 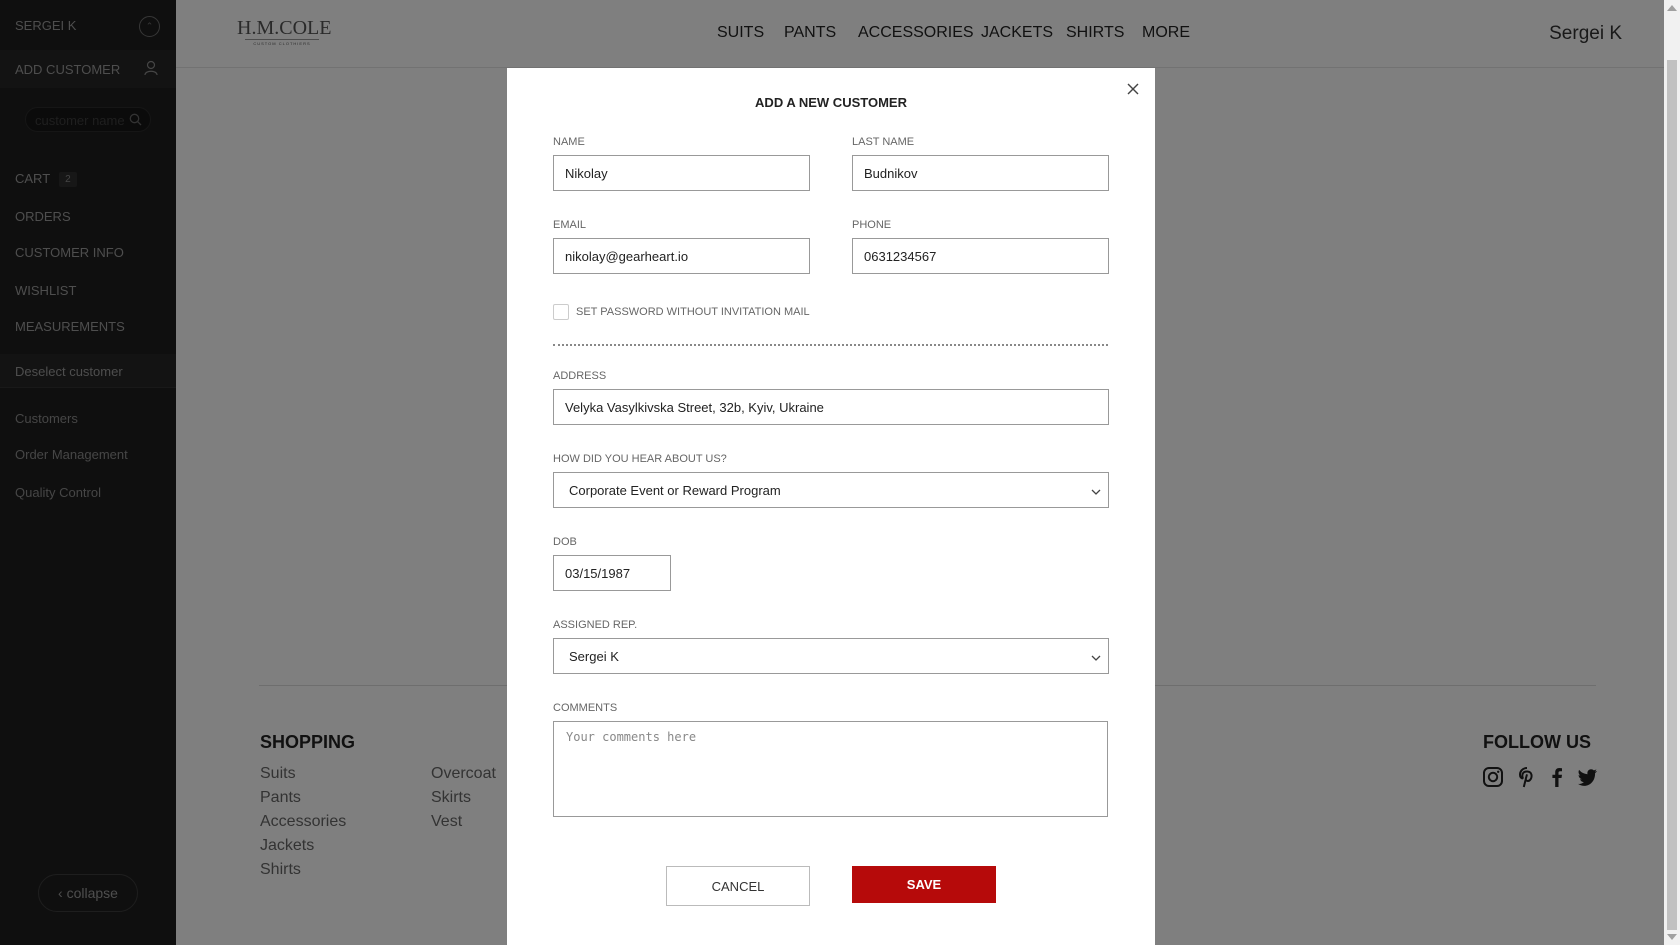 What do you see at coordinates (1133, 89) in the screenshot?
I see `close-icon` at bounding box center [1133, 89].